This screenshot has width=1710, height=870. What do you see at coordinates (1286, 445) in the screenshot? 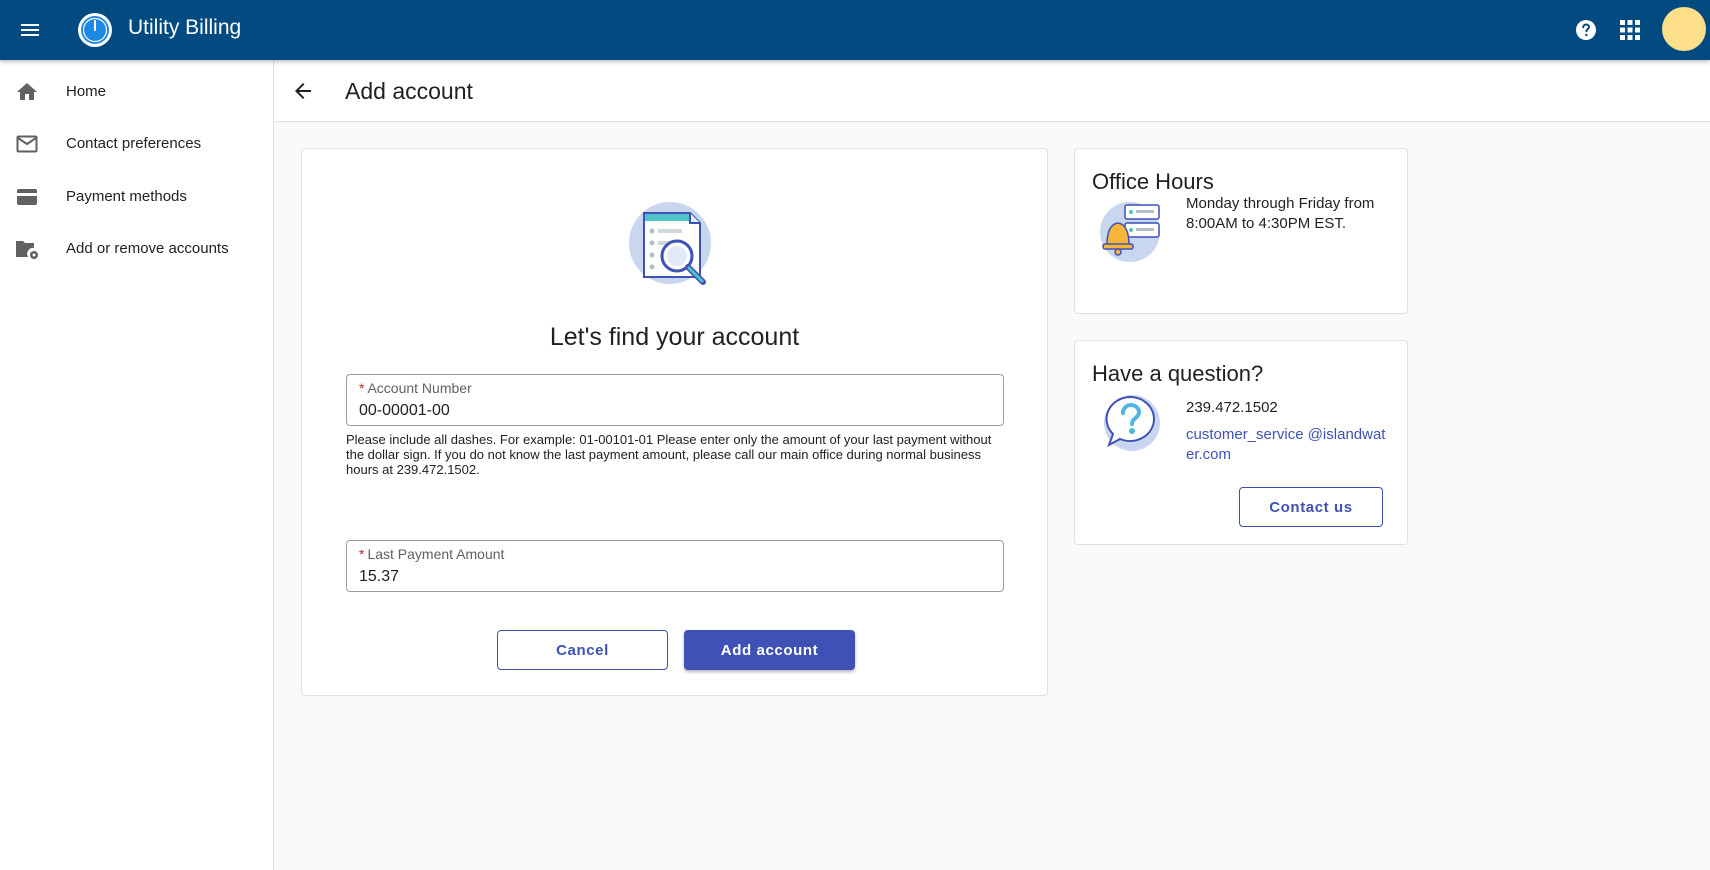
I see `email-link: customer_service @islandwater.com` at bounding box center [1286, 445].